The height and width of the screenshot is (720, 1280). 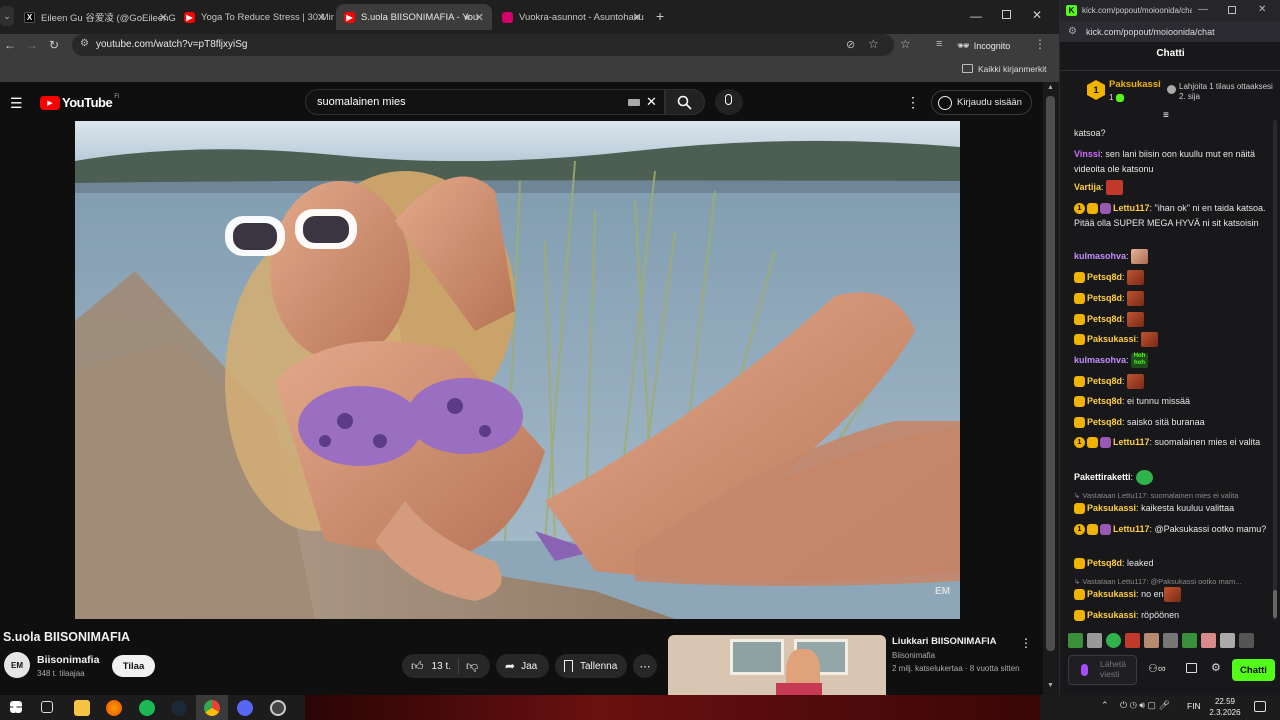 What do you see at coordinates (685, 102) in the screenshot?
I see `search-button` at bounding box center [685, 102].